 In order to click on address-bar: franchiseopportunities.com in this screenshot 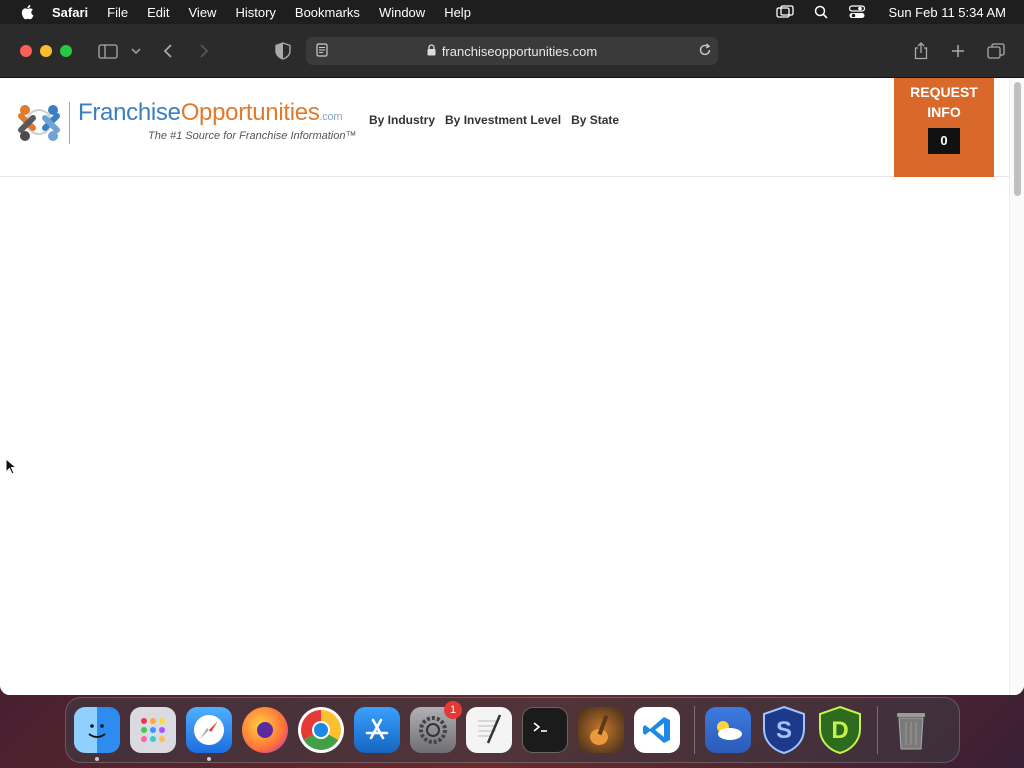, I will do `click(512, 51)`.